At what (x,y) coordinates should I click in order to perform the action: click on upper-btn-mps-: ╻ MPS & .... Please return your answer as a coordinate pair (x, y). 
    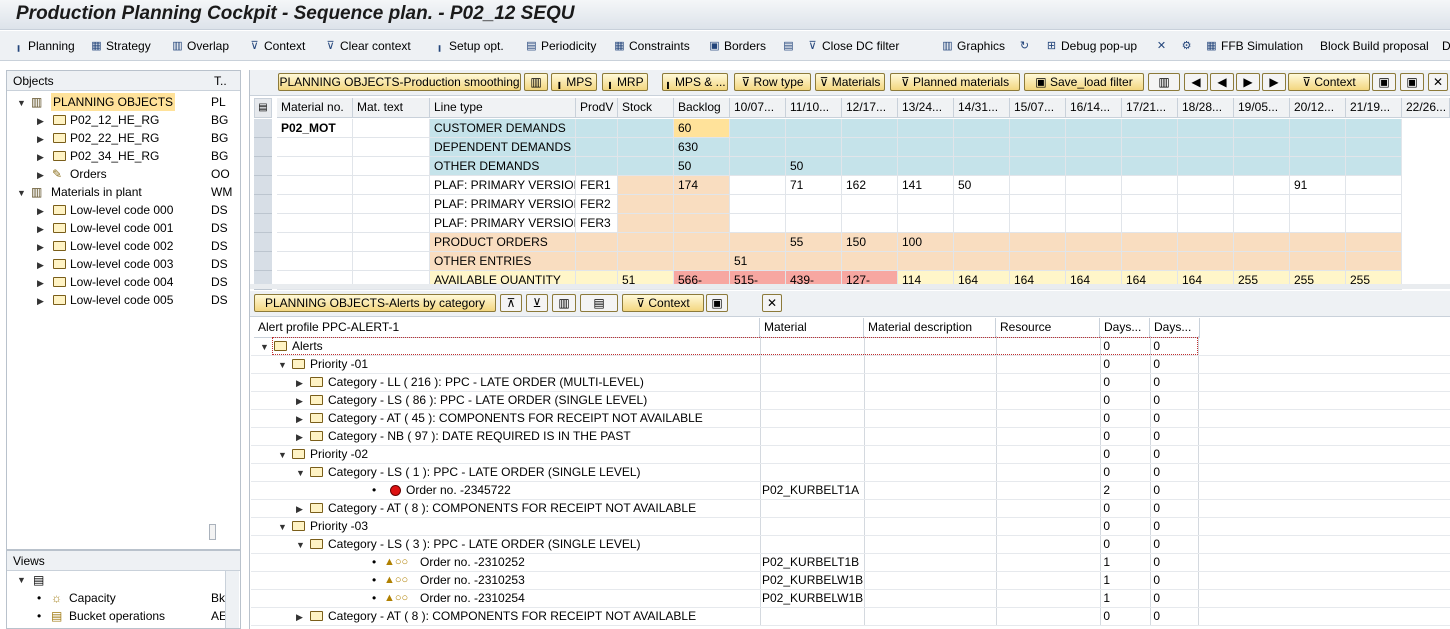
    Looking at the image, I should click on (695, 82).